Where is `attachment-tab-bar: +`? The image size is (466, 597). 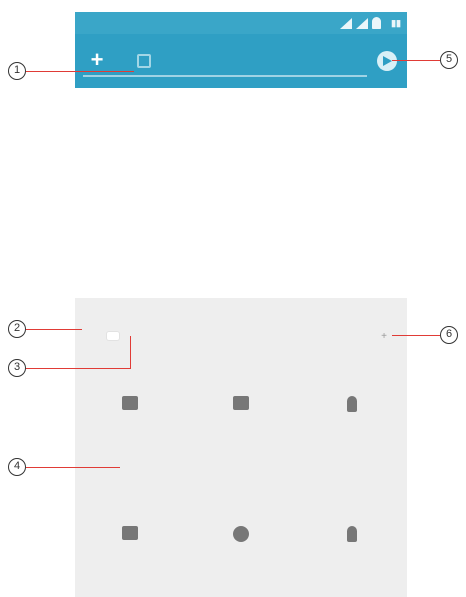 attachment-tab-bar: + is located at coordinates (241, 336).